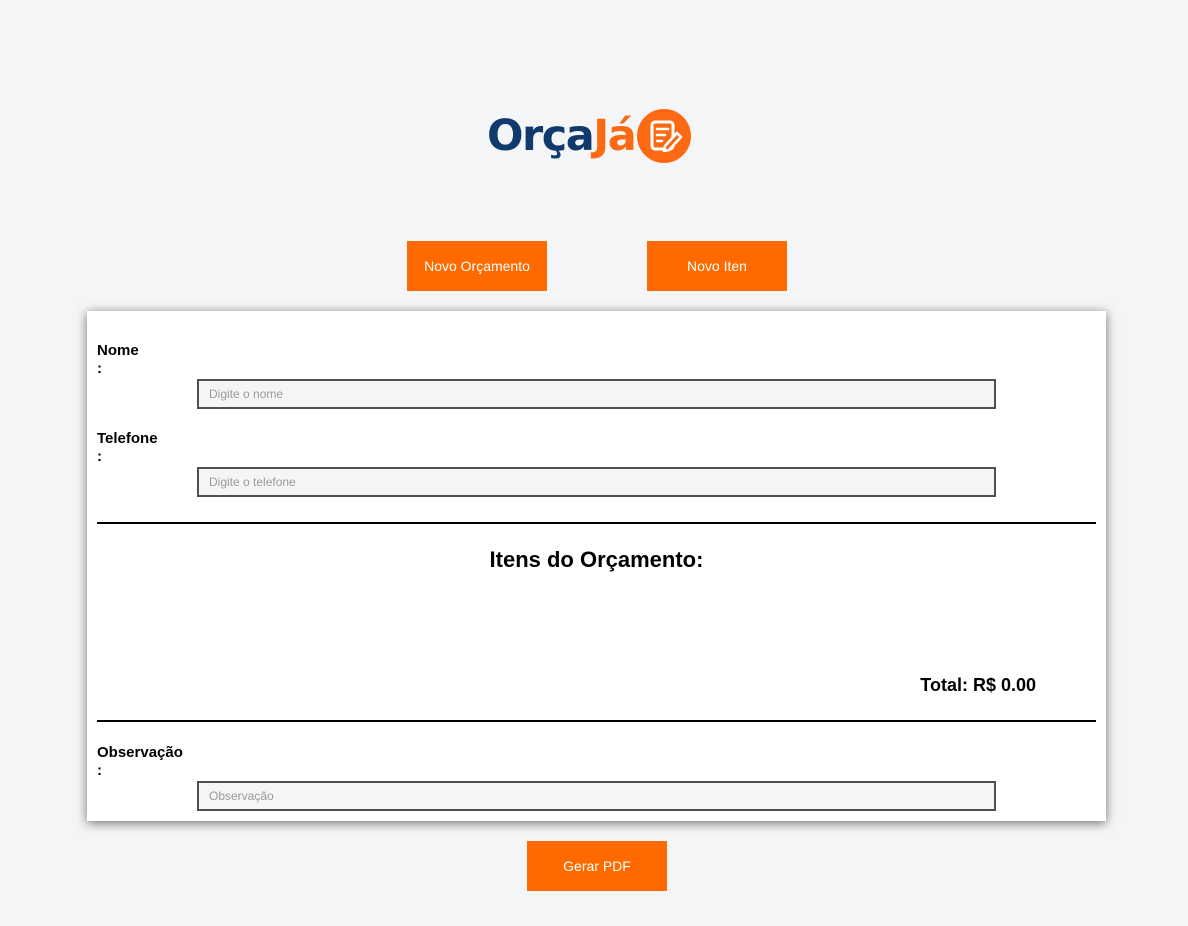  What do you see at coordinates (596, 621) in the screenshot?
I see `itens-list` at bounding box center [596, 621].